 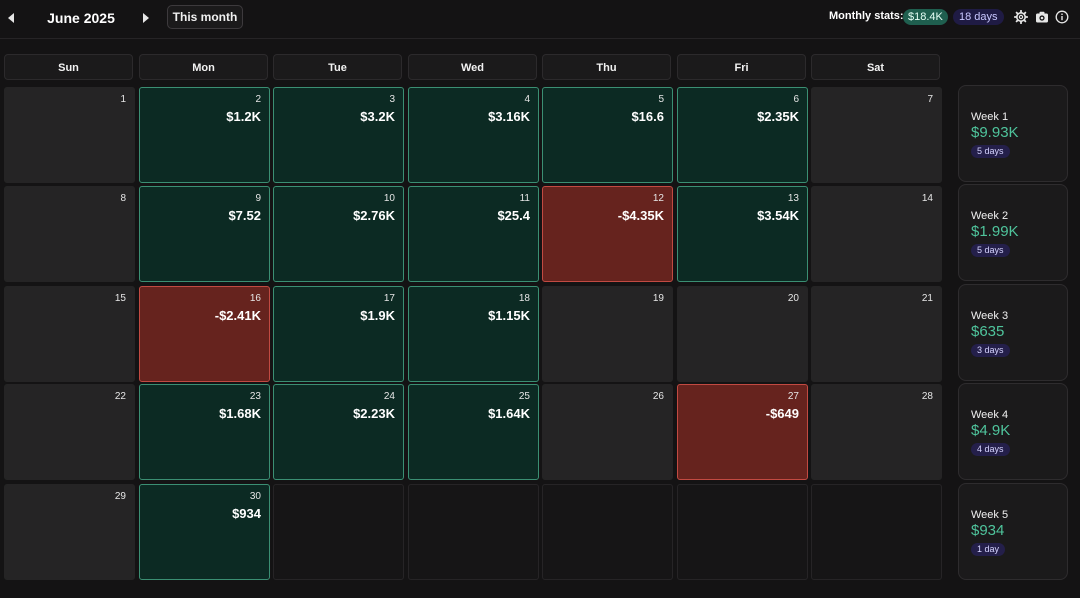 What do you see at coordinates (866, 16) in the screenshot?
I see `monthly-stats-label: Monthly stats:` at bounding box center [866, 16].